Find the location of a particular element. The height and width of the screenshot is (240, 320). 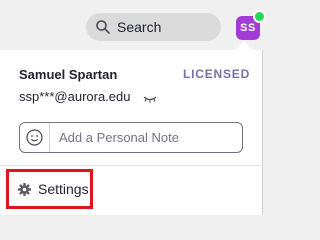

online-status-indicator is located at coordinates (259, 16).